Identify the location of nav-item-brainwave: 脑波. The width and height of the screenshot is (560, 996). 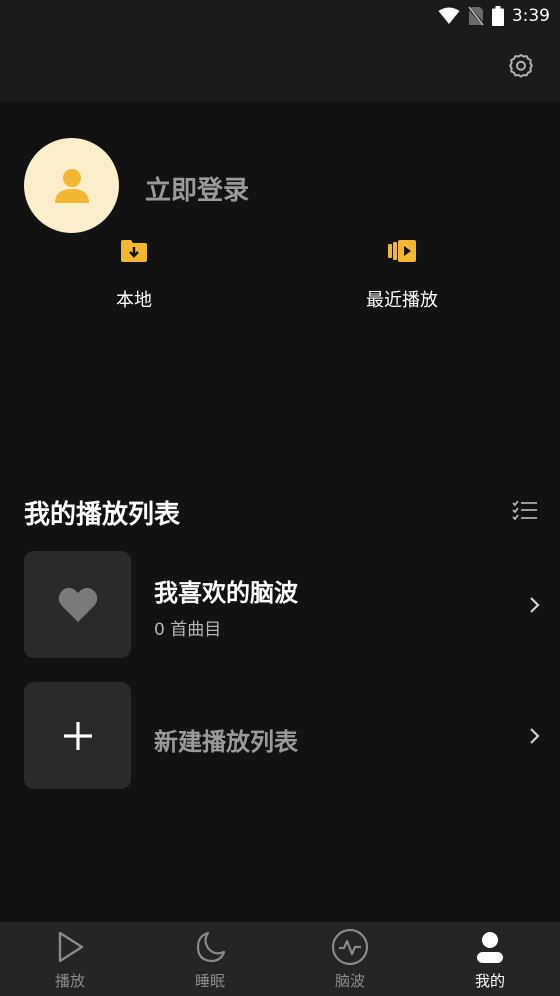
(350, 959).